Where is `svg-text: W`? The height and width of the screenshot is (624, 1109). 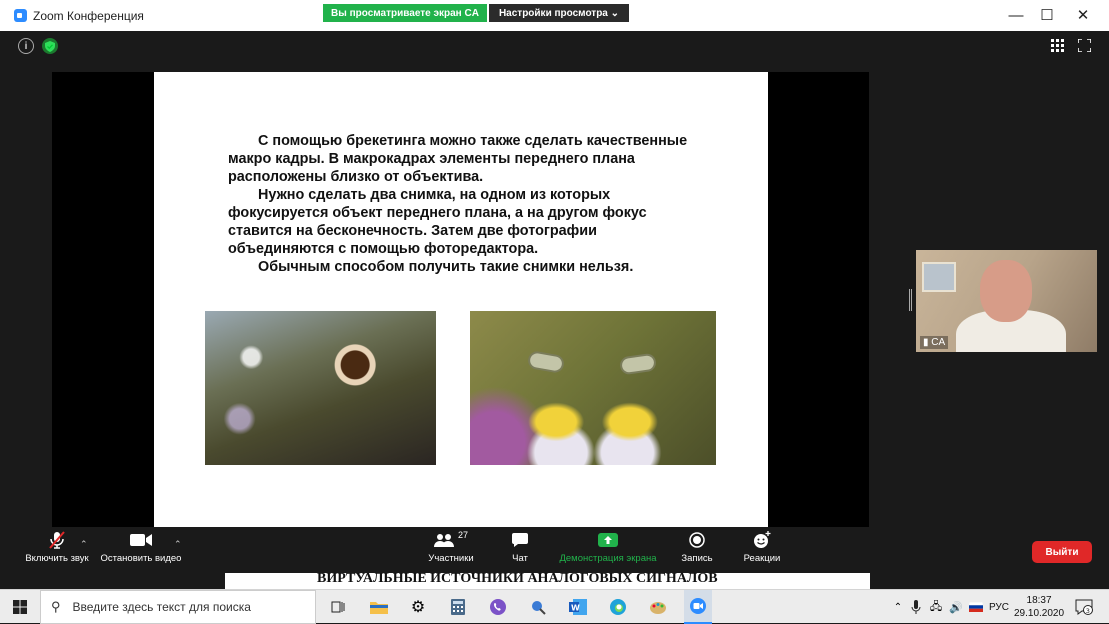
svg-text: W is located at coordinates (575, 608).